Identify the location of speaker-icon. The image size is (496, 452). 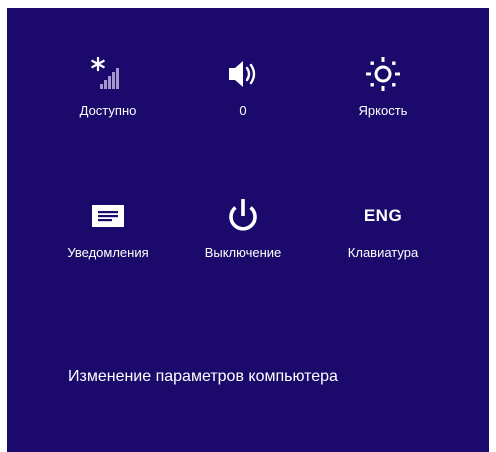
(243, 74).